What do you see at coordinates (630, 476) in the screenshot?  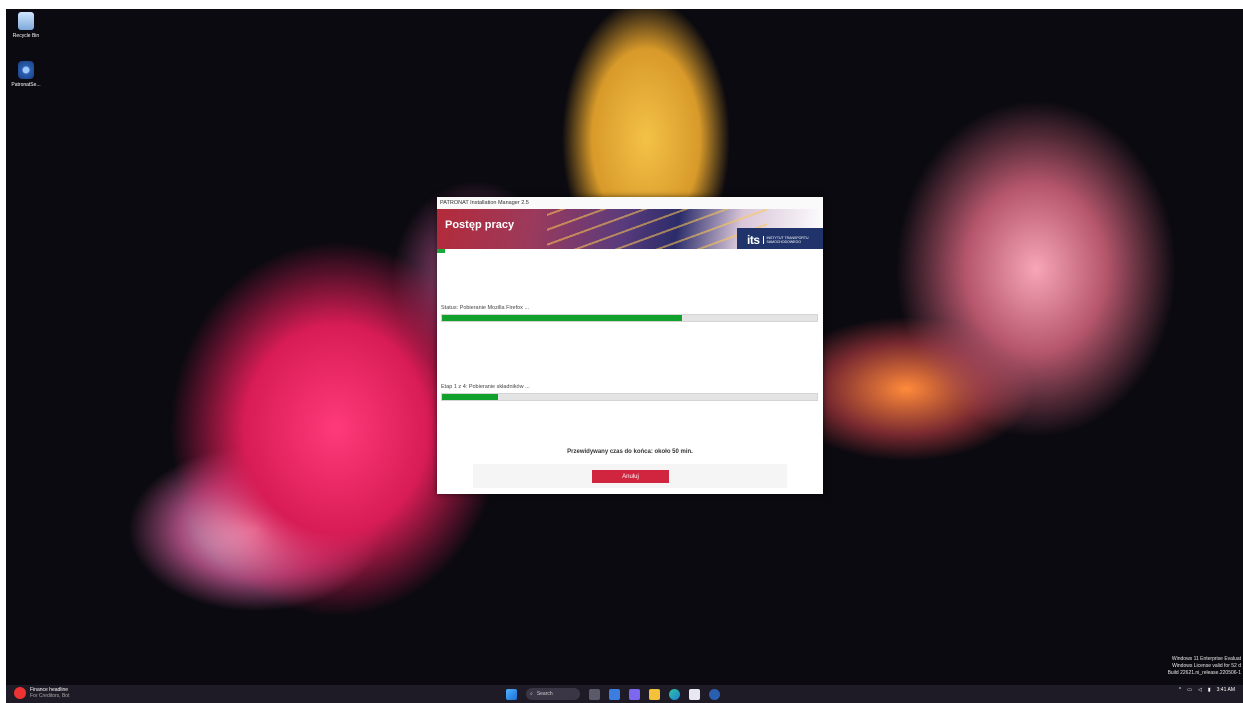 I see `cancel-button: Anuluj` at bounding box center [630, 476].